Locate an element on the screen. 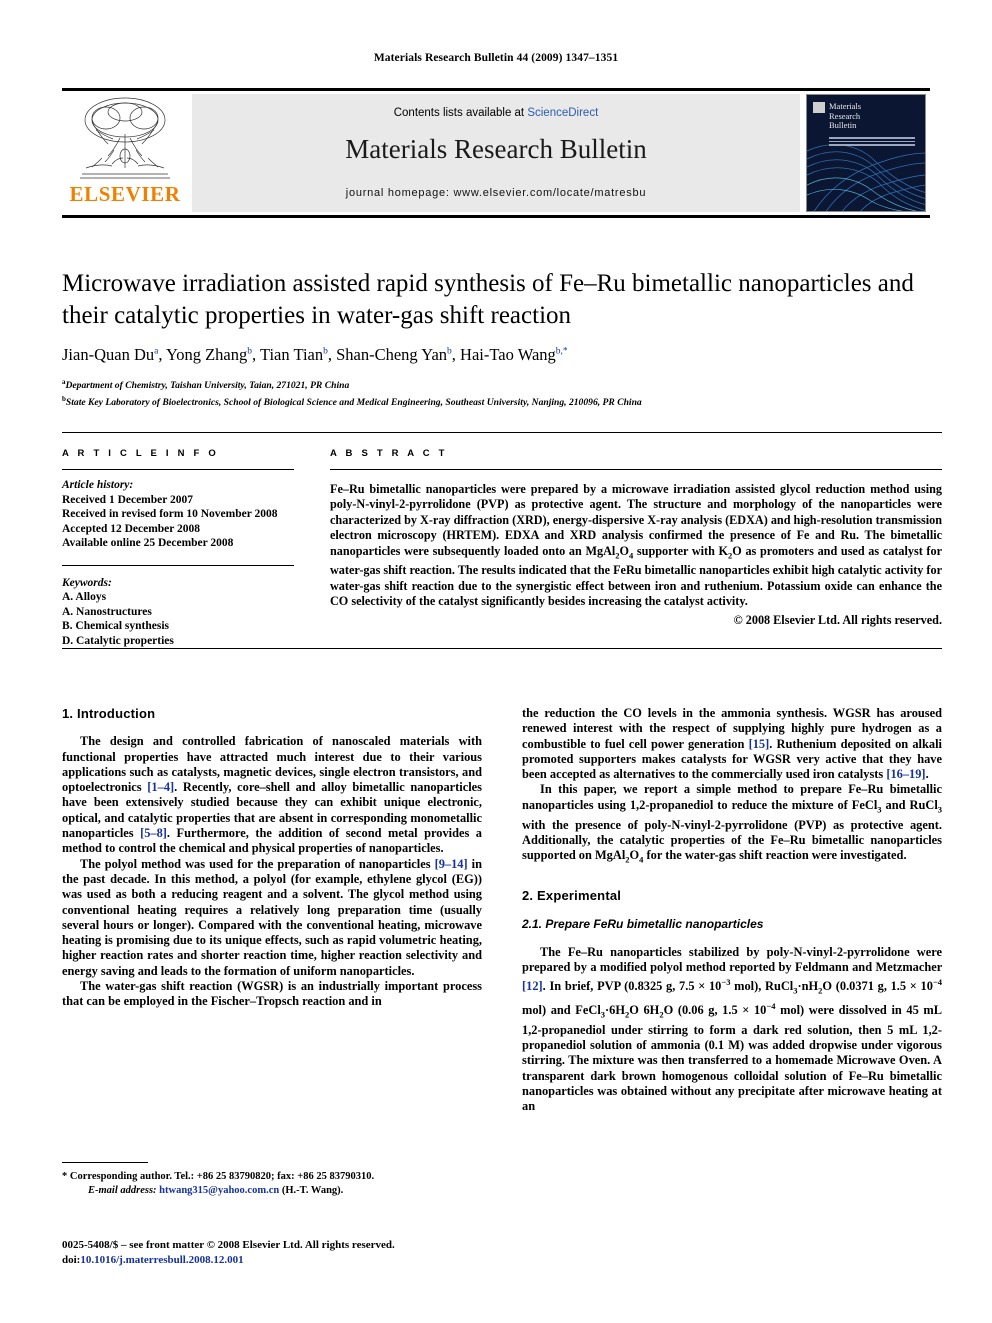 The width and height of the screenshot is (992, 1323). cover-title: Materials Research Bulletin is located at coordinates (845, 115).